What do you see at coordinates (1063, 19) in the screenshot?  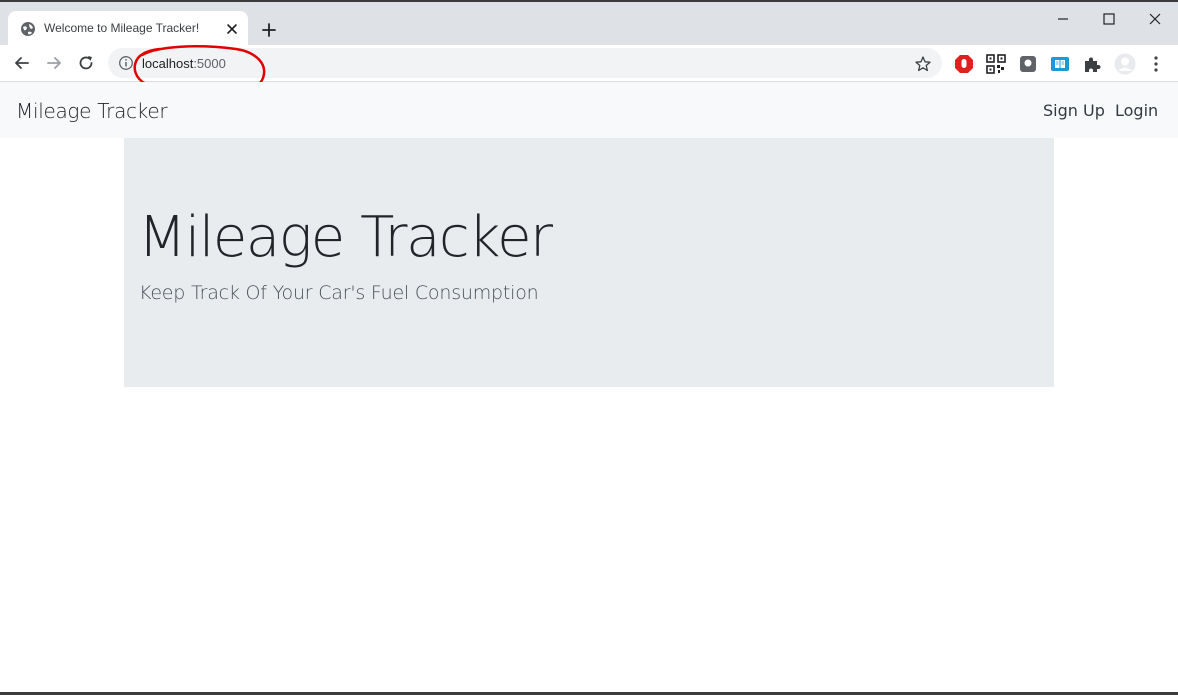 I see `minimize-window-icon` at bounding box center [1063, 19].